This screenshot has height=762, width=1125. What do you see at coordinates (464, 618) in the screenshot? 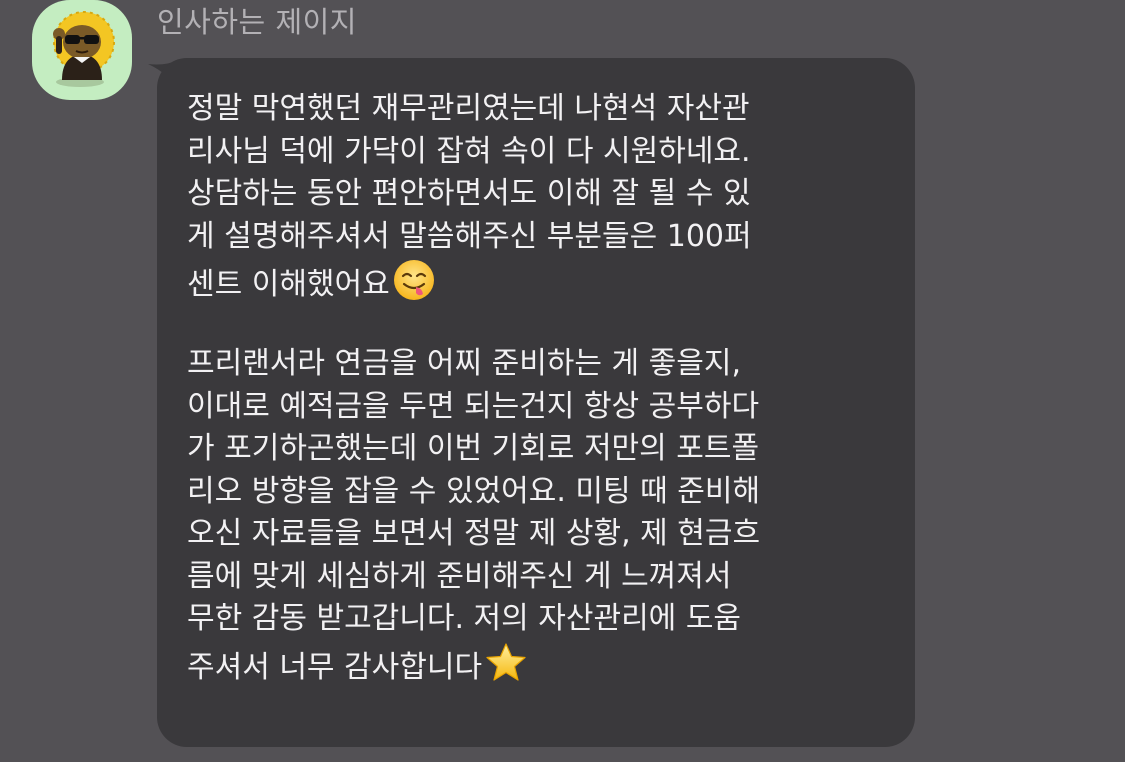
I see `message-line: 무한 감동 받고갑니다. 저의 자산관리에 도움` at bounding box center [464, 618].